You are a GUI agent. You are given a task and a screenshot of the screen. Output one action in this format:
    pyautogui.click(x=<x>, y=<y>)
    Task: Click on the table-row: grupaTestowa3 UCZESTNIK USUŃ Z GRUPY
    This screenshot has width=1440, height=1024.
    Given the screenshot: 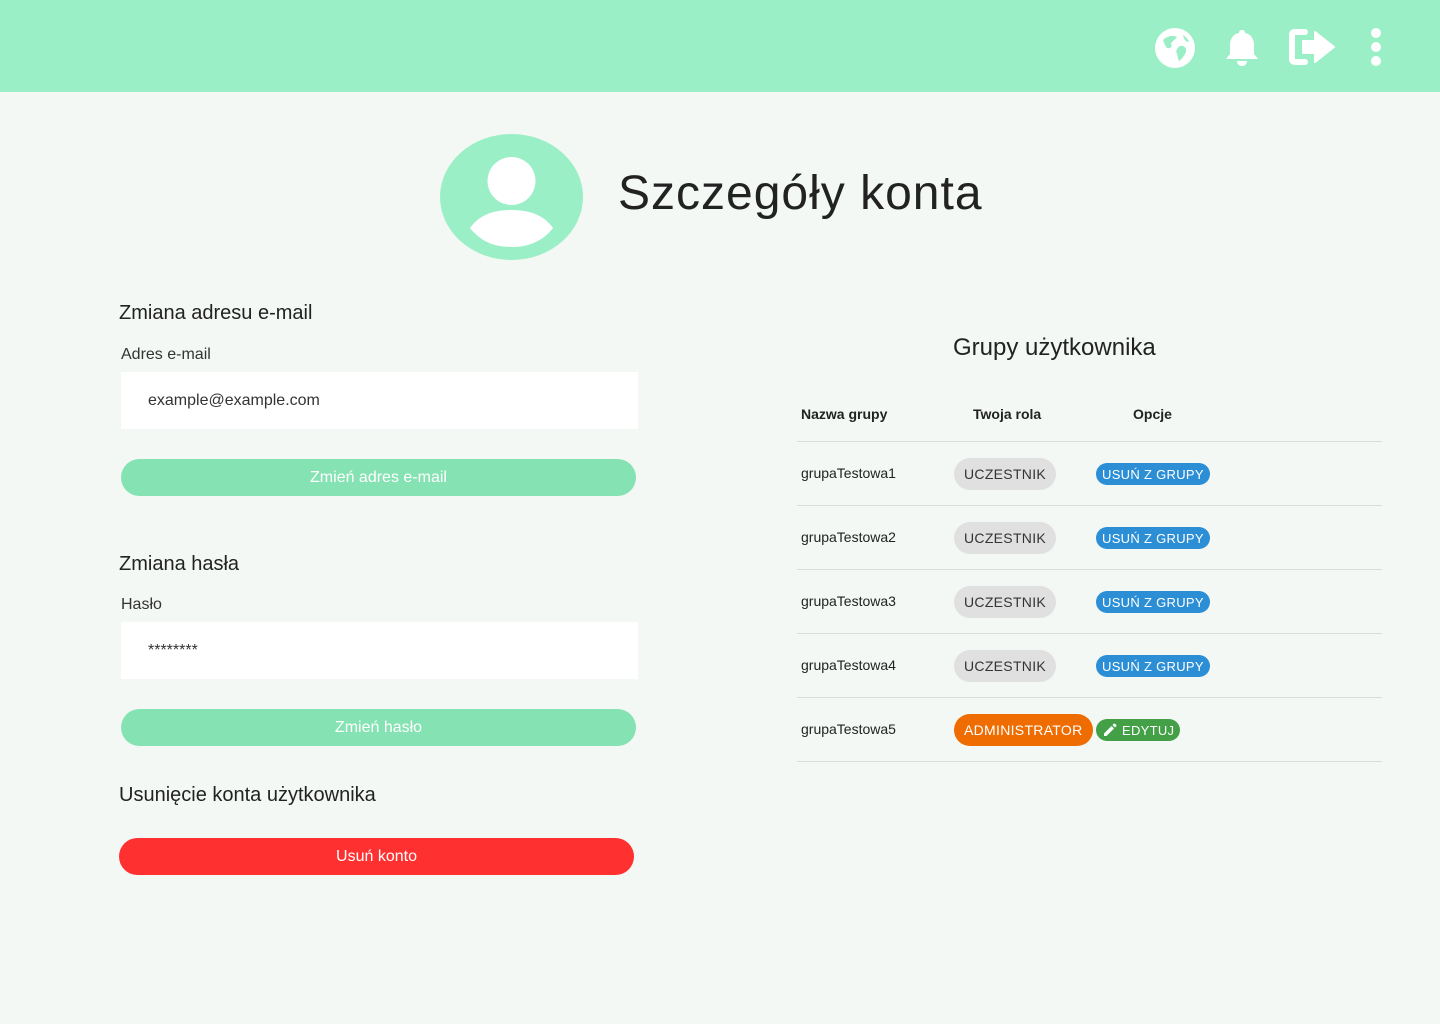 What is the action you would take?
    pyautogui.click(x=1089, y=602)
    